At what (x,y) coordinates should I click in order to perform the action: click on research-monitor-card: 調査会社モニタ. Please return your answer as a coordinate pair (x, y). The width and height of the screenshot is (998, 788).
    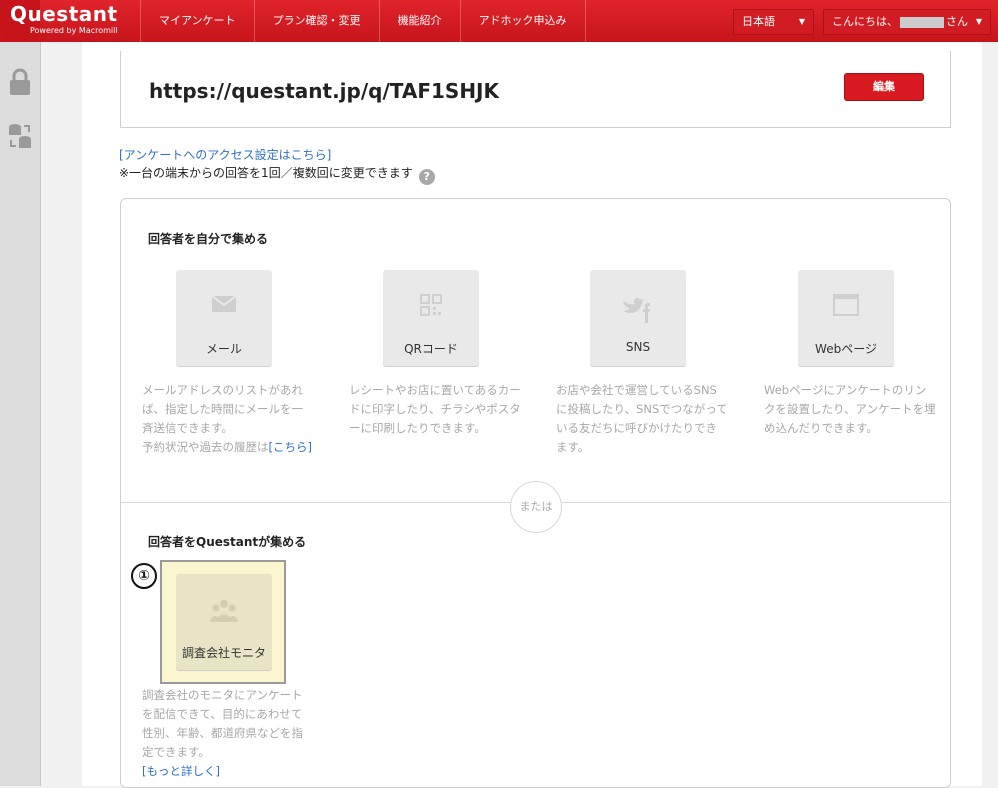
    Looking at the image, I should click on (224, 622).